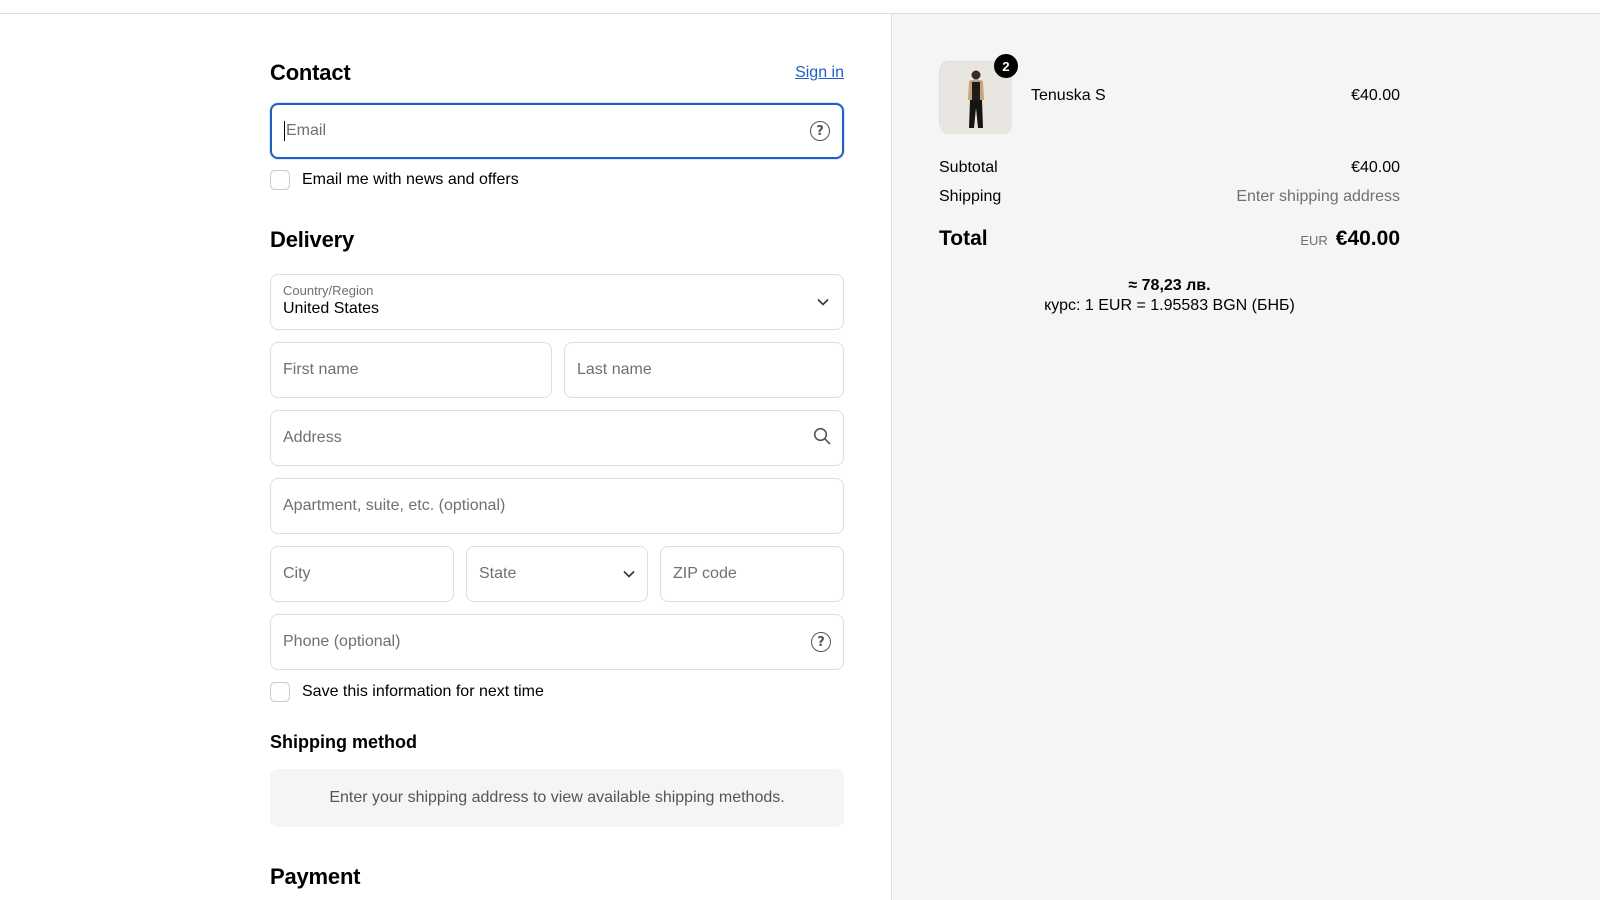 This screenshot has width=1600, height=900. What do you see at coordinates (970, 196) in the screenshot?
I see `shipping-label: Shipping` at bounding box center [970, 196].